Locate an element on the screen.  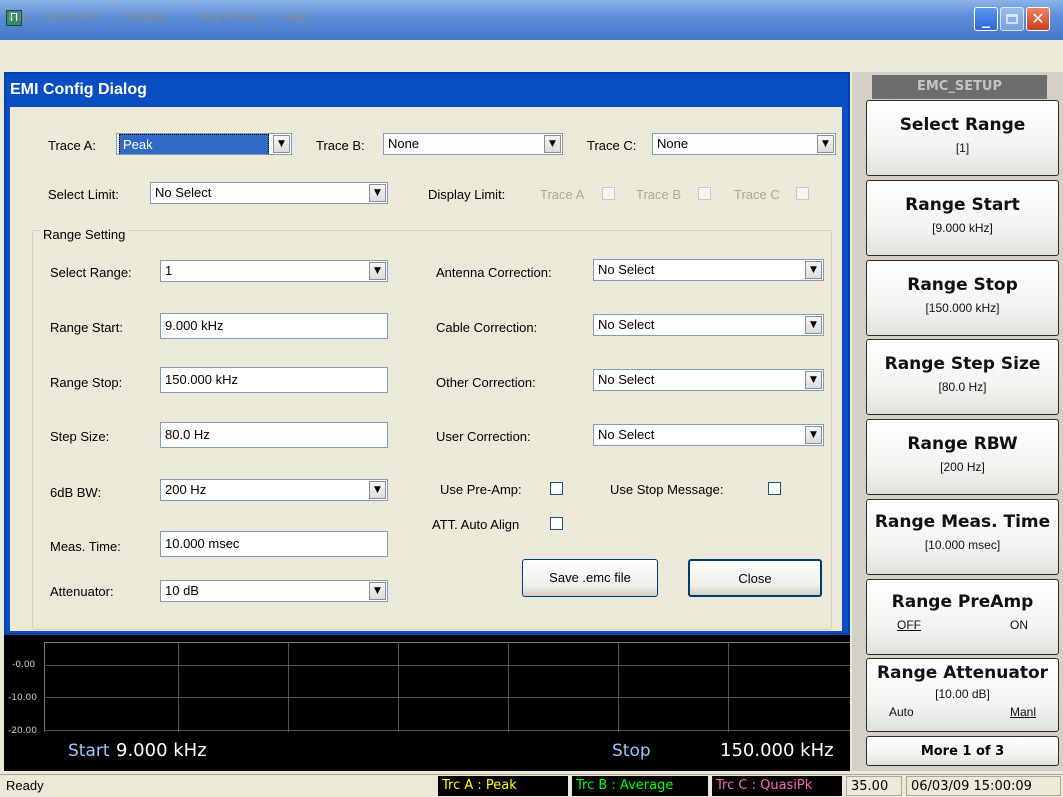
cable-correction-label: Cable Correction: is located at coordinates (487, 327).